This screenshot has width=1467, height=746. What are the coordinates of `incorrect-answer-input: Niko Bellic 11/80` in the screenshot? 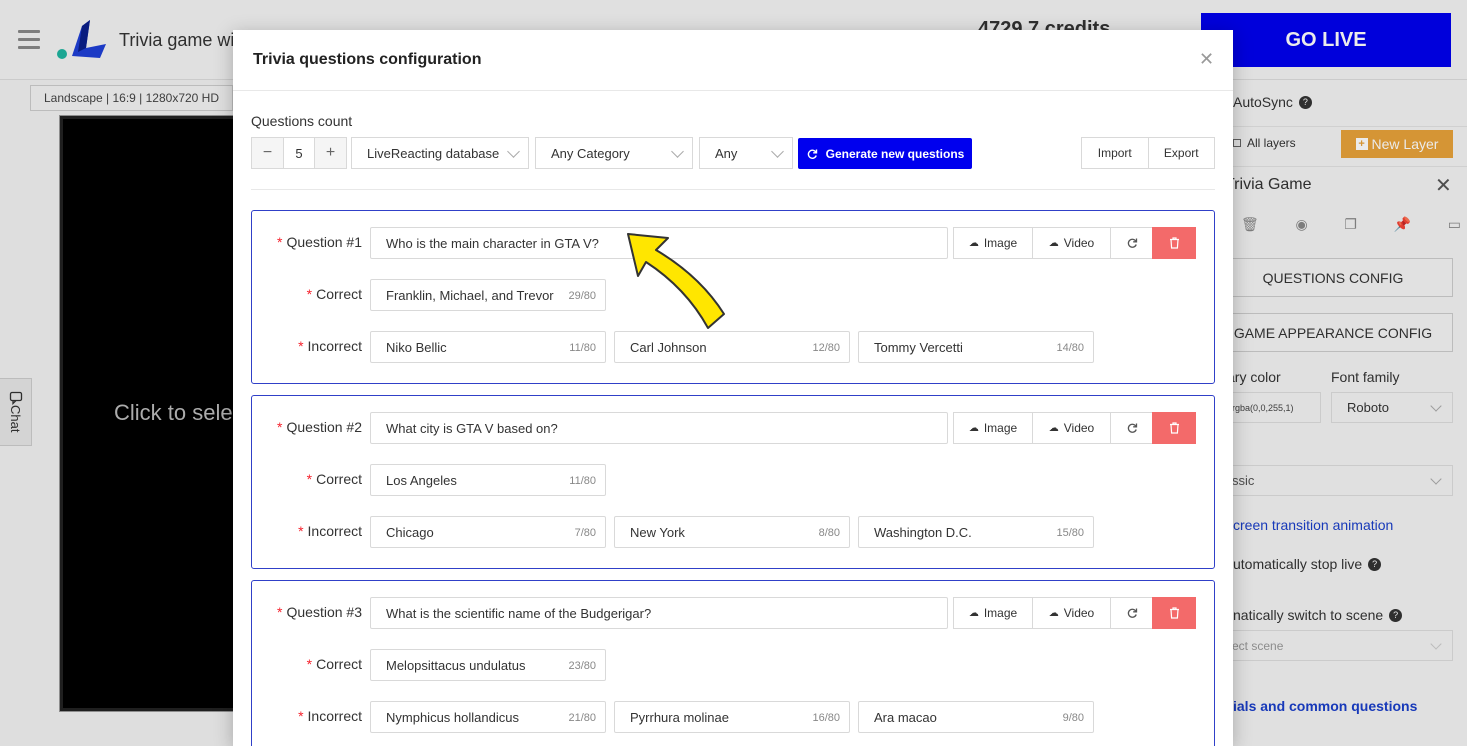 It's located at (488, 347).